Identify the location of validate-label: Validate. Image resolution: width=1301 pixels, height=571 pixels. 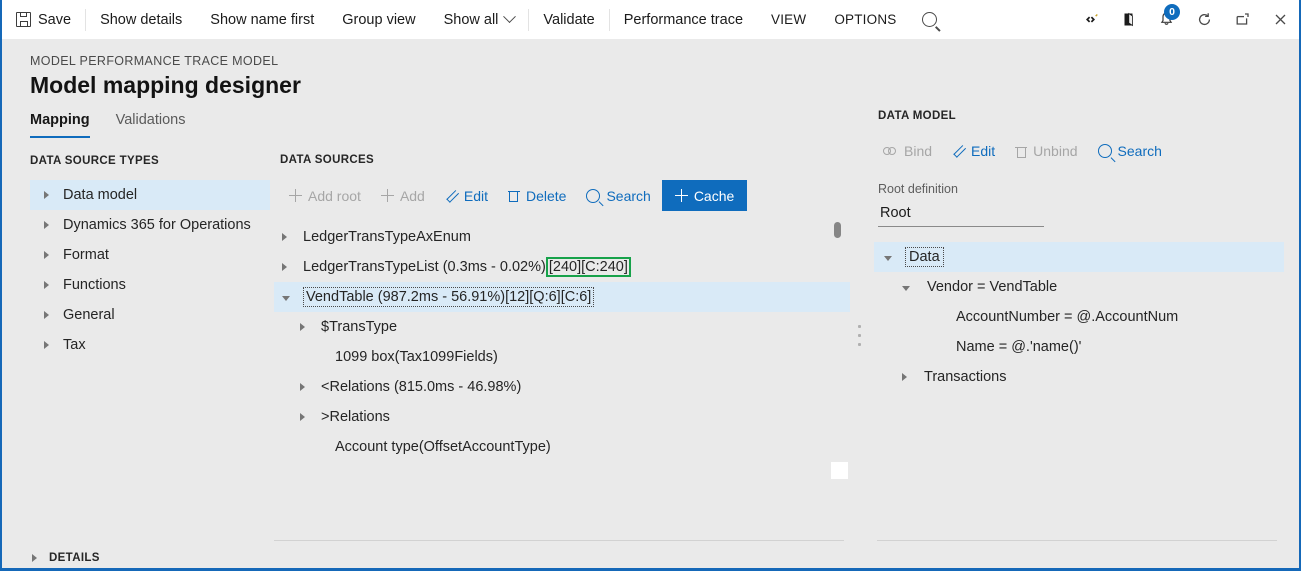
(569, 19).